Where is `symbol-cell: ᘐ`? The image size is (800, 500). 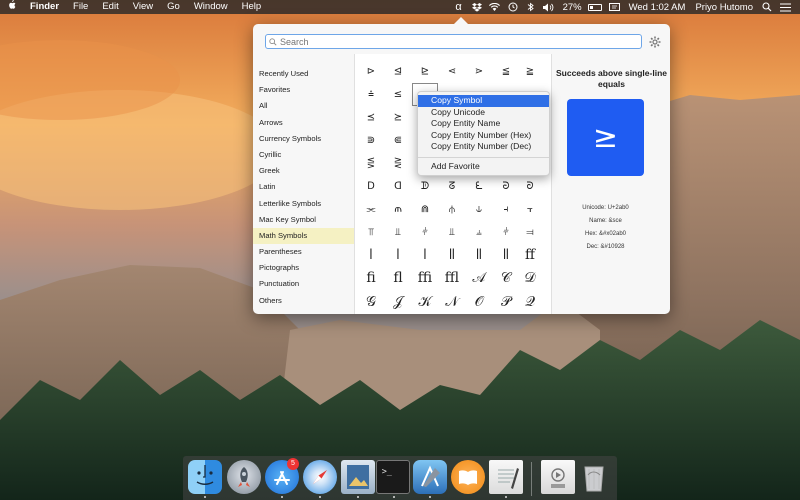
symbol-cell: ᘐ is located at coordinates (530, 186).